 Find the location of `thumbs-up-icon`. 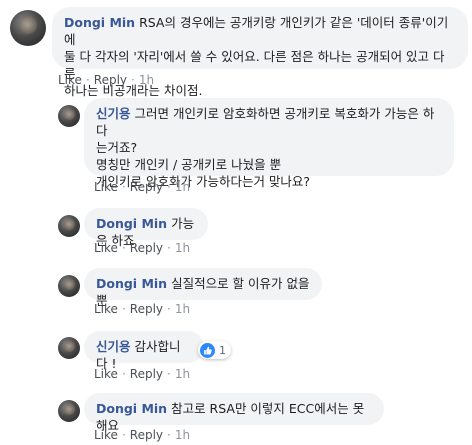

thumbs-up-icon is located at coordinates (207, 350).